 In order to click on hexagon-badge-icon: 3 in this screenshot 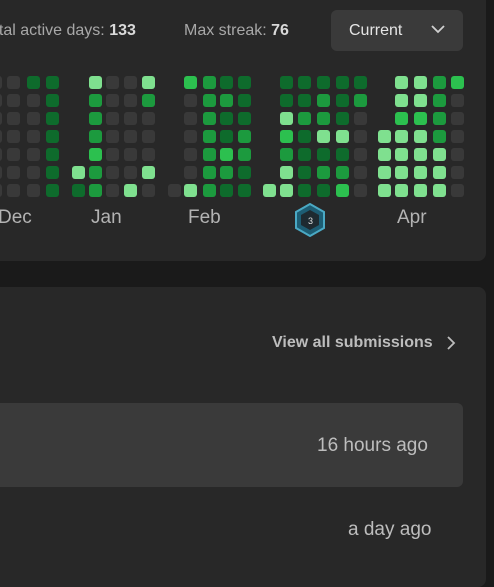, I will do `click(310, 220)`.